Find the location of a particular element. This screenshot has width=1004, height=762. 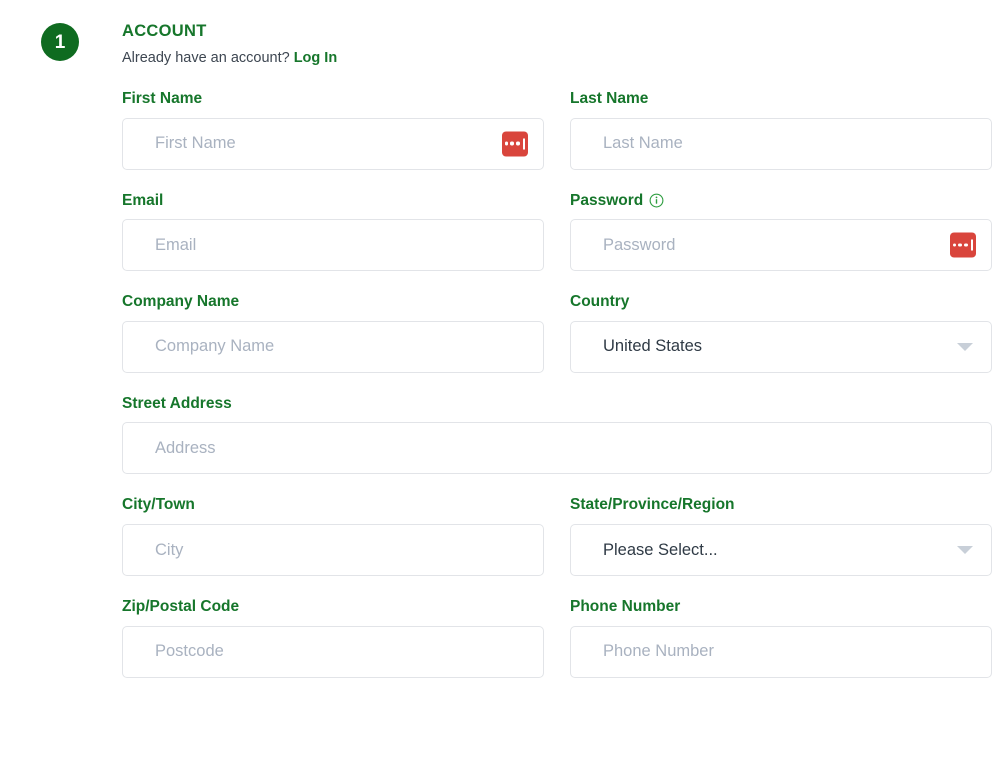

zip-label: Zip/Postal Code is located at coordinates (333, 607).